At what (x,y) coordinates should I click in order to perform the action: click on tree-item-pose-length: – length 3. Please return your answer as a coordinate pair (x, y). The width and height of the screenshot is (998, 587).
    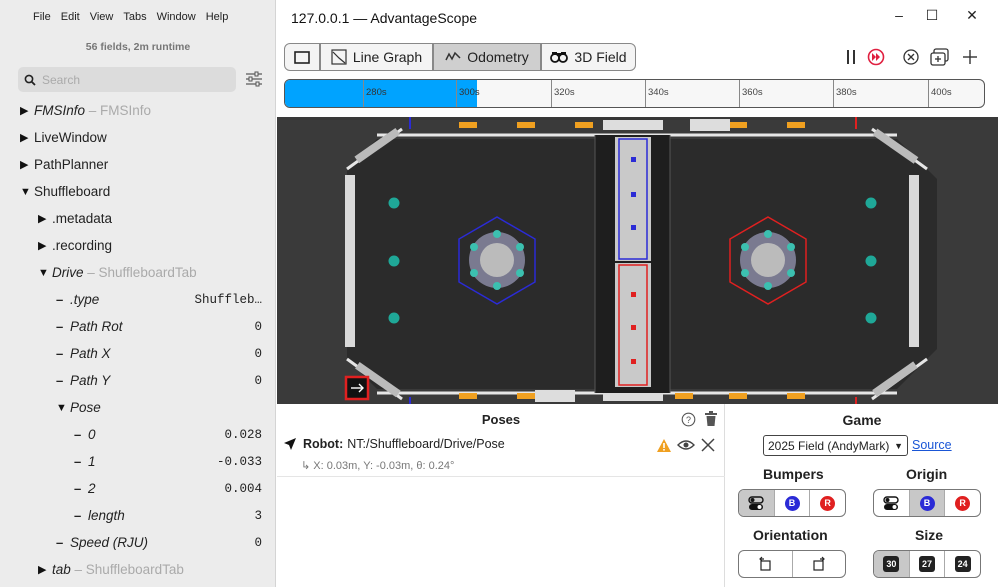
    Looking at the image, I should click on (138, 515).